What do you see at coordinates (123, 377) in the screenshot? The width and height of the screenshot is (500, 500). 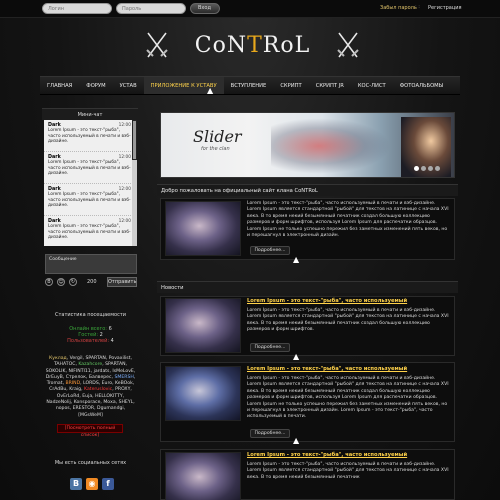 I see `online-user-link: SMERSH` at bounding box center [123, 377].